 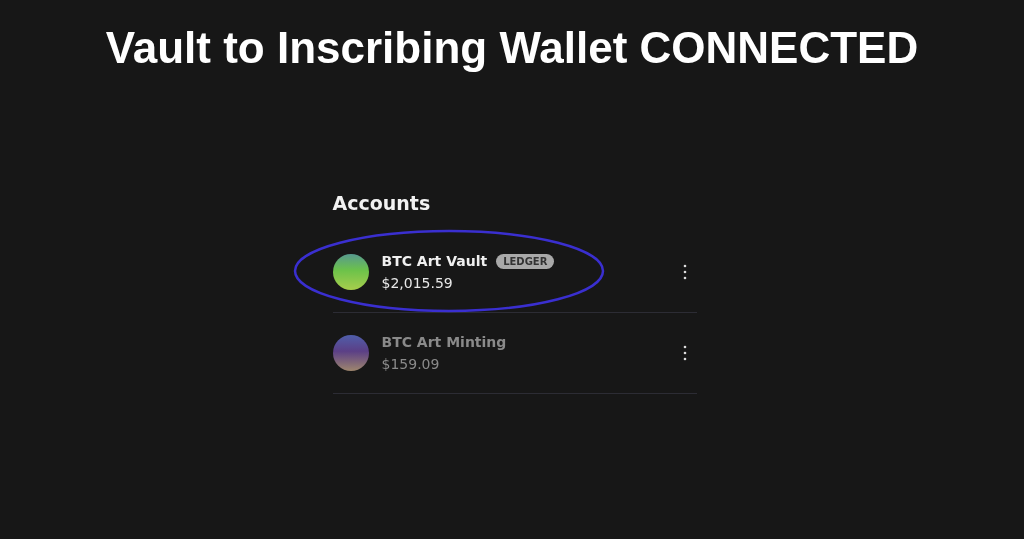 What do you see at coordinates (514, 272) in the screenshot?
I see `account-row: BTC Art Vault LEDGER $2,015.59` at bounding box center [514, 272].